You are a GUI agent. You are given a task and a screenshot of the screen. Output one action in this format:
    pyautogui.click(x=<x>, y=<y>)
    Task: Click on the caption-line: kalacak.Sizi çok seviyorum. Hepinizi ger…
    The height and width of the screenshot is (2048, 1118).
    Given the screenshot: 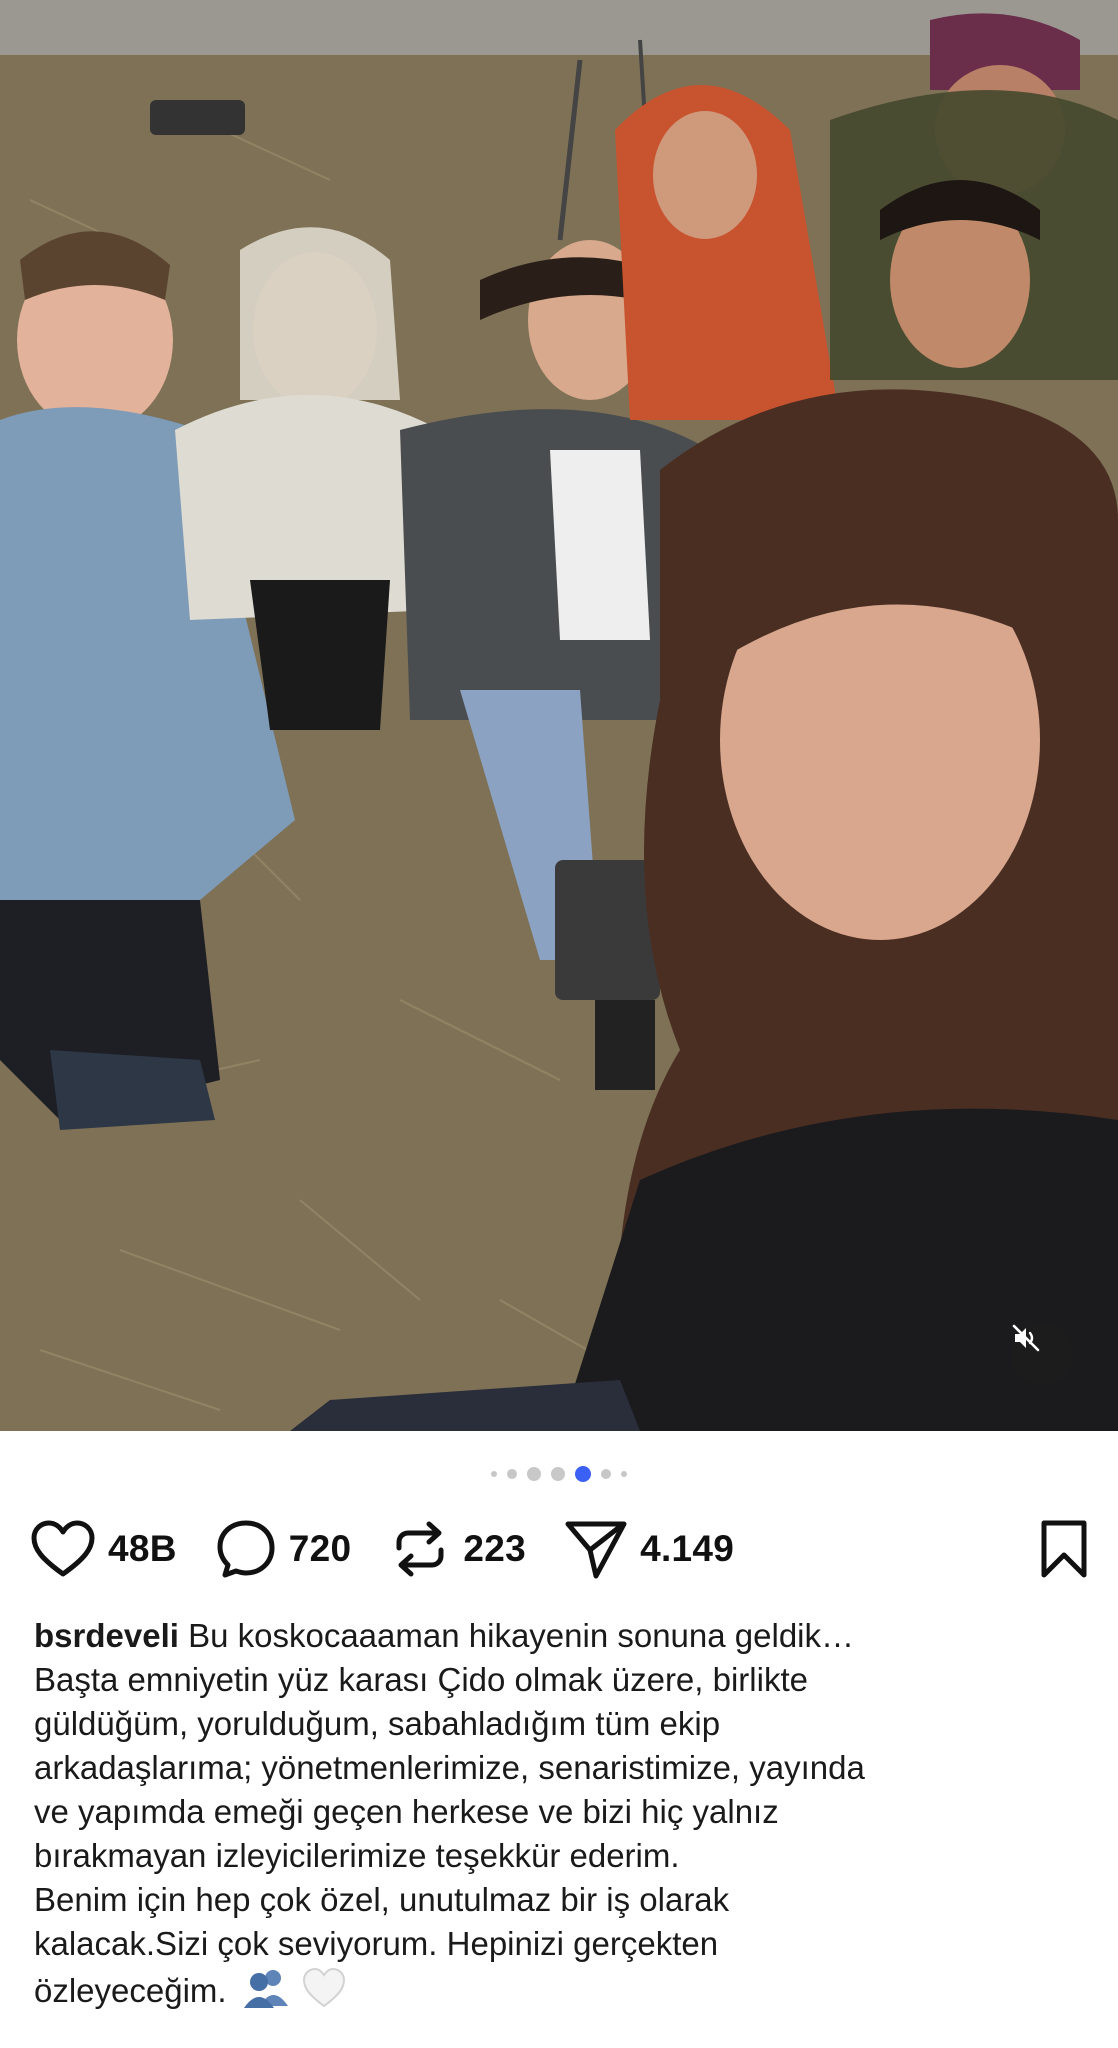 What is the action you would take?
    pyautogui.click(x=376, y=1943)
    